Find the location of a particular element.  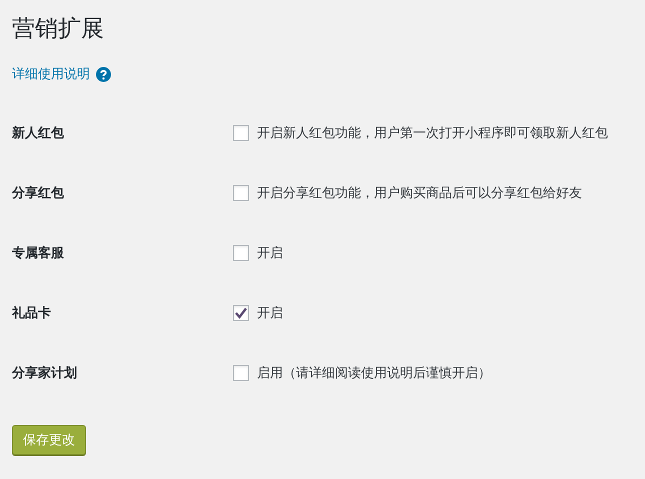

setting-label: 分享家计划 is located at coordinates (45, 373).